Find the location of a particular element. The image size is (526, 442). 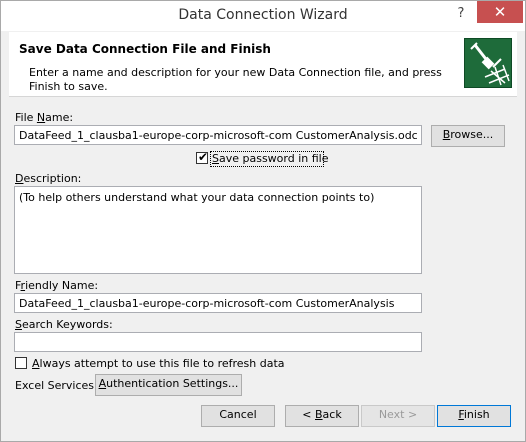

back-button: < Back is located at coordinates (322, 416).